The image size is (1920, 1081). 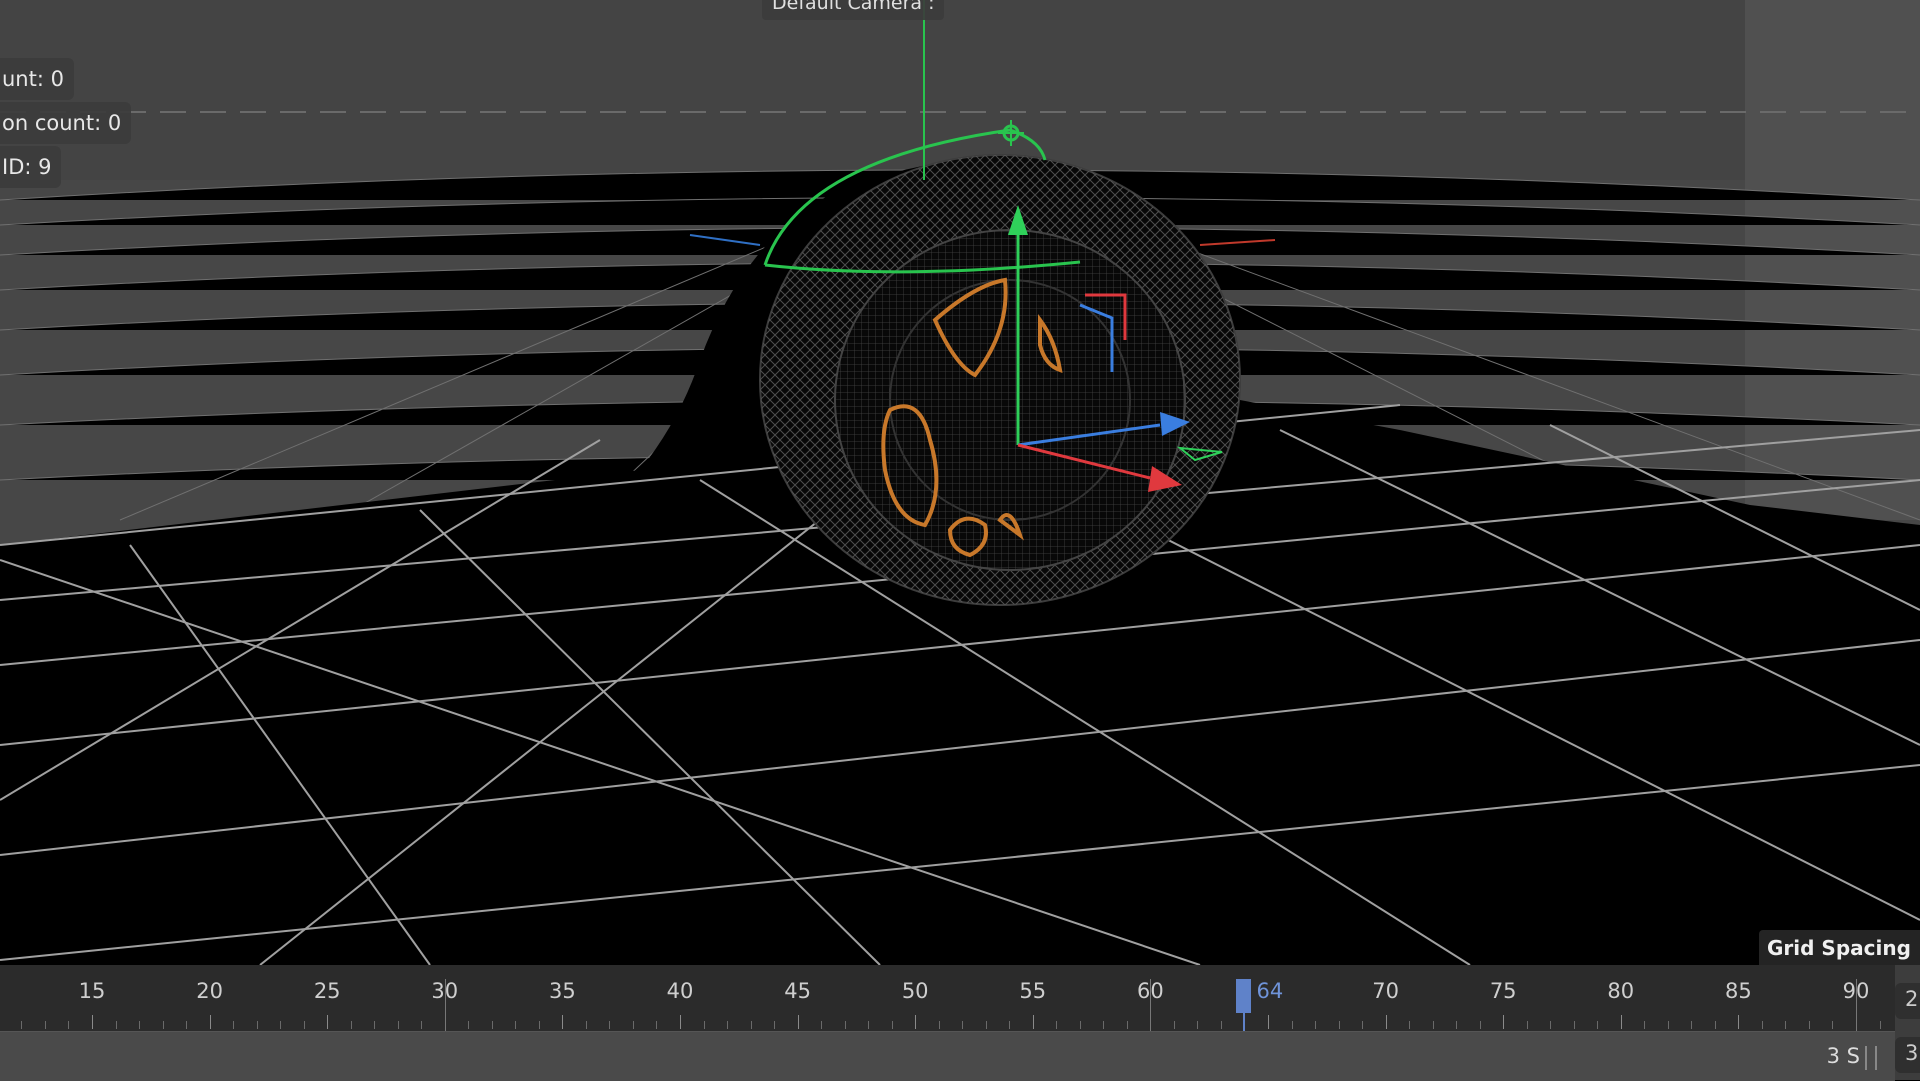 I want to click on timeline-frame-label: 55, so click(x=1033, y=991).